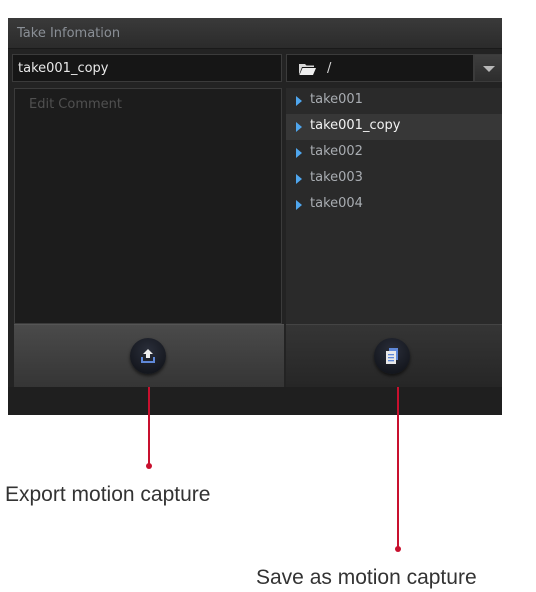  What do you see at coordinates (255, 33) in the screenshot?
I see `panel-header: Take Infomation` at bounding box center [255, 33].